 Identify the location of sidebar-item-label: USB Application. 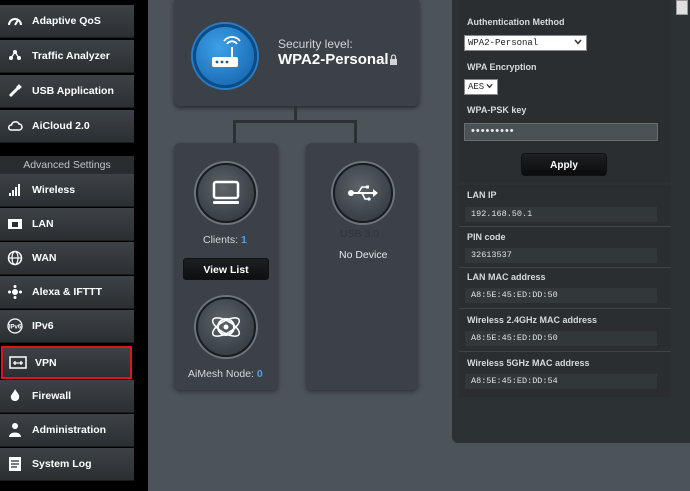
(73, 91).